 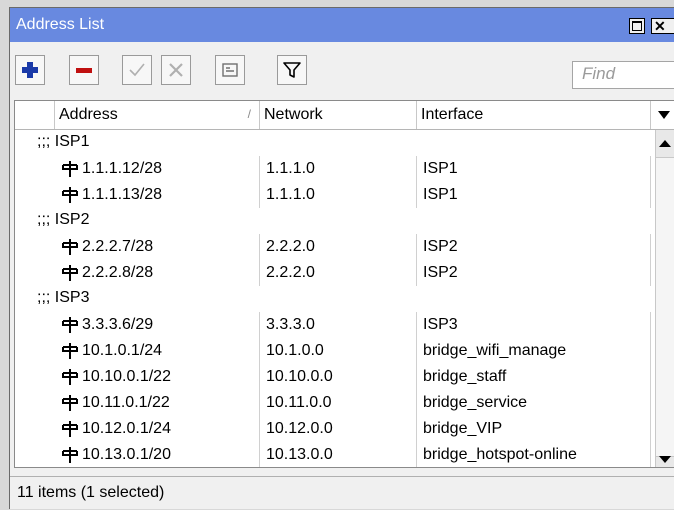 I want to click on column-header-network: Network, so click(x=338, y=115).